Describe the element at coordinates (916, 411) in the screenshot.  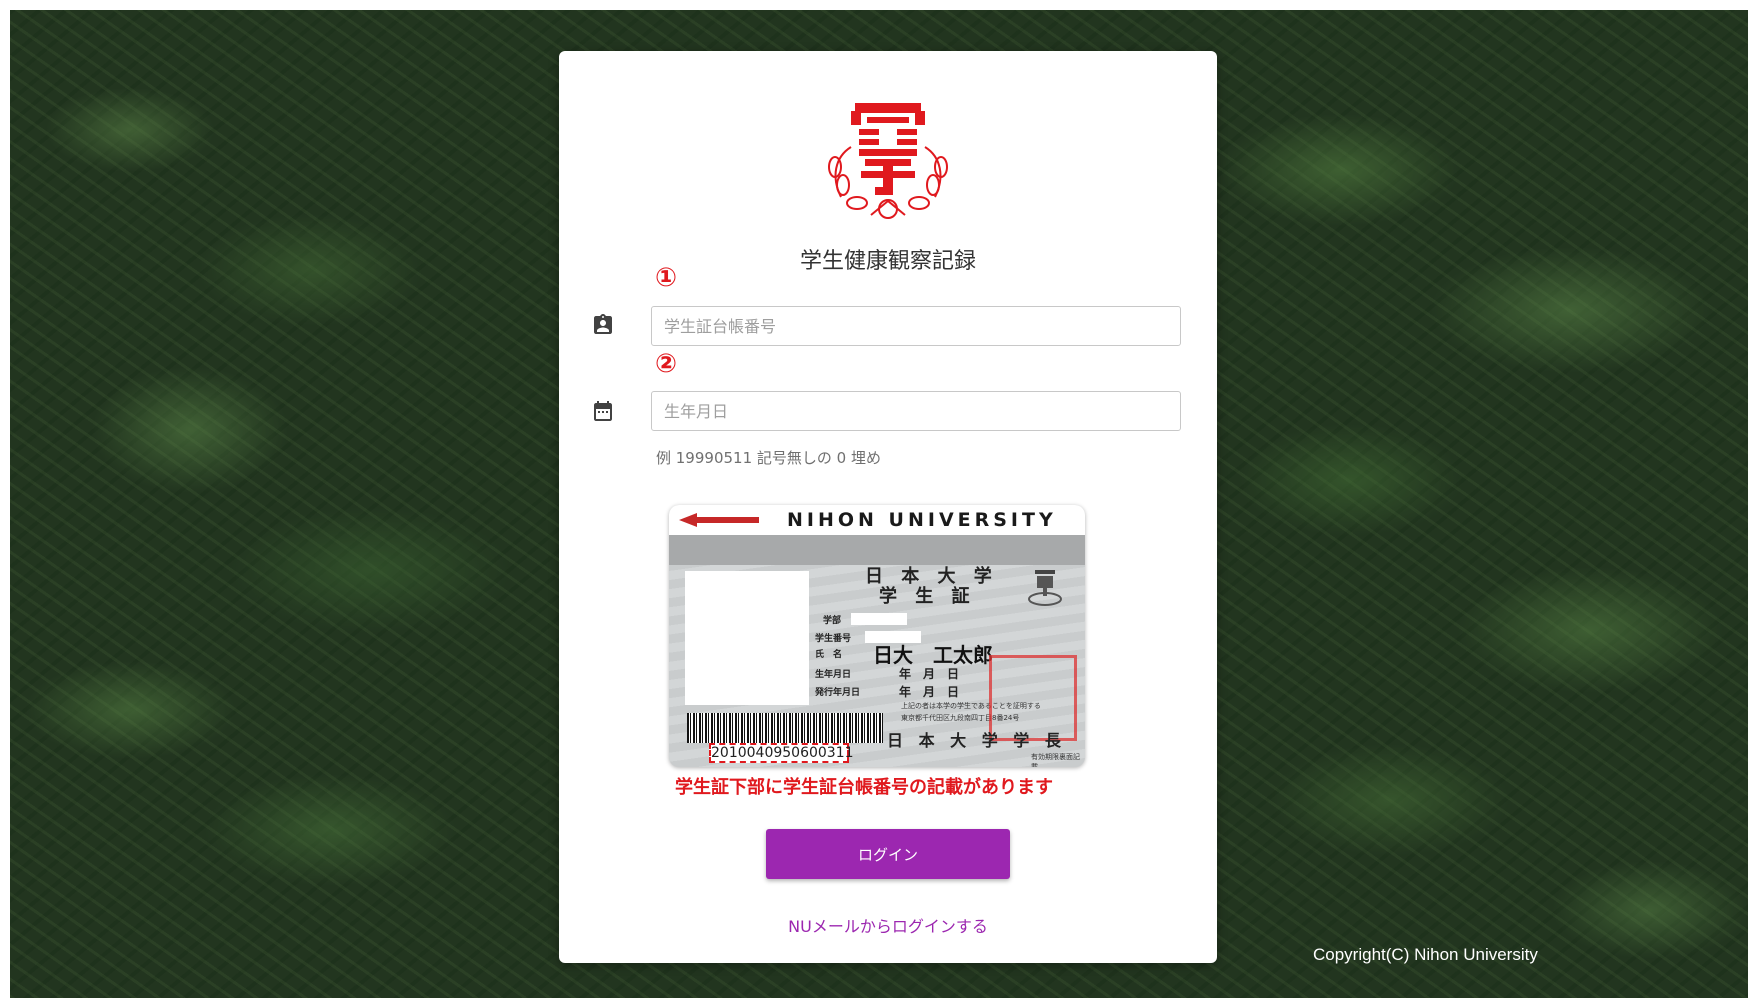
I see `birthdate-input` at that location.